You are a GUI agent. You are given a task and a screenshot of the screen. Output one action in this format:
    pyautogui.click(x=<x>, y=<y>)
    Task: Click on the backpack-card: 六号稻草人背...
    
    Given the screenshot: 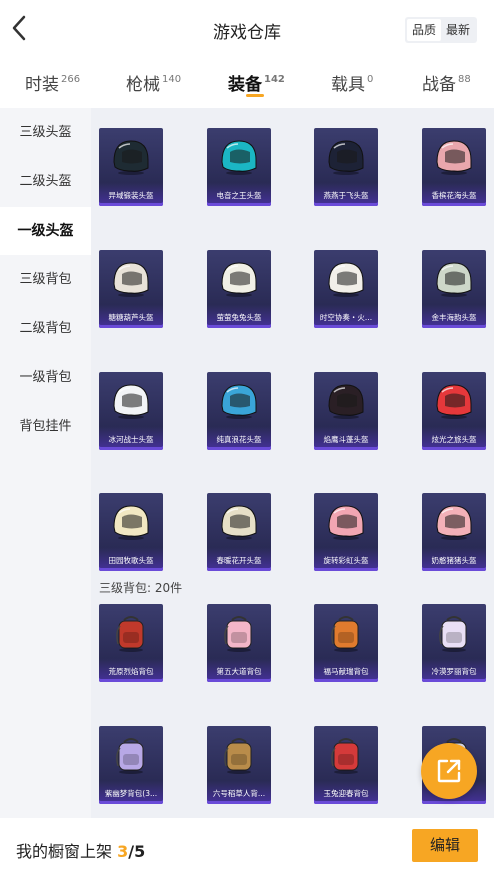 What is the action you would take?
    pyautogui.click(x=239, y=765)
    